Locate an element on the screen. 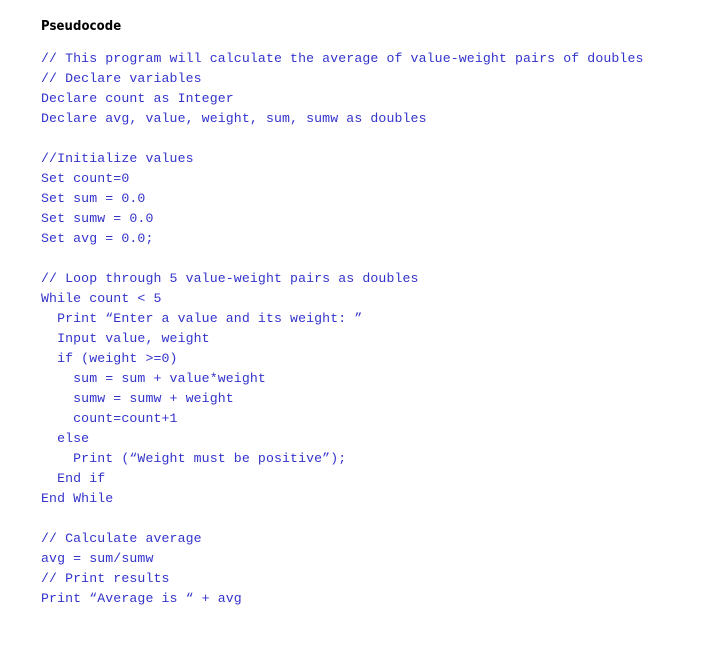 The height and width of the screenshot is (659, 707). code-line: Set sumw = 0.0 is located at coordinates (97, 218).